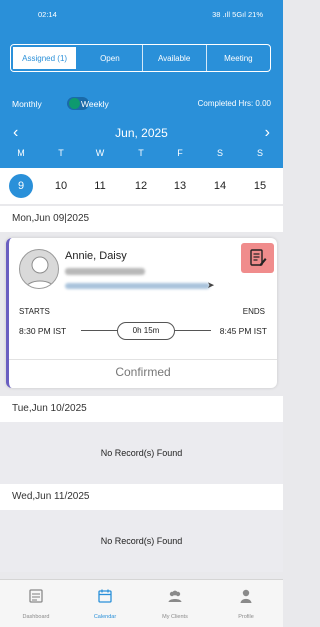  I want to click on ends-label: ENDS, so click(253, 311).